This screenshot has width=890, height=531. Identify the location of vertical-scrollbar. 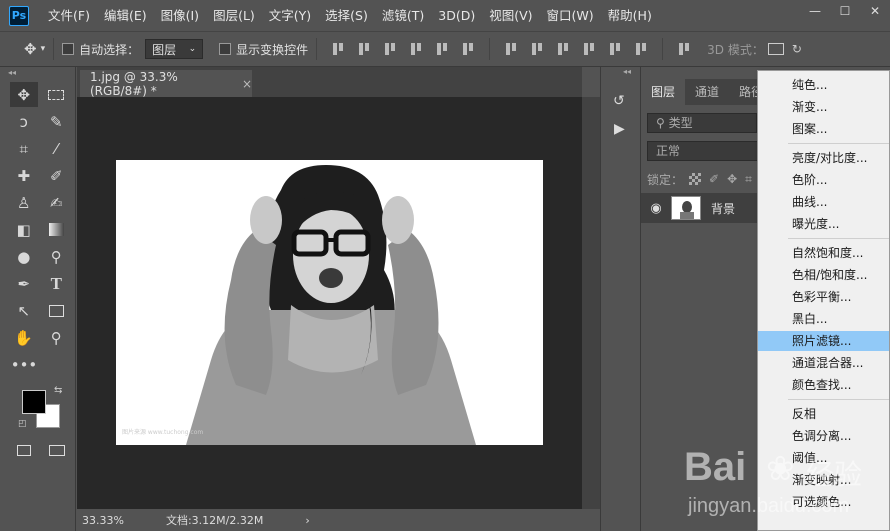
(591, 303).